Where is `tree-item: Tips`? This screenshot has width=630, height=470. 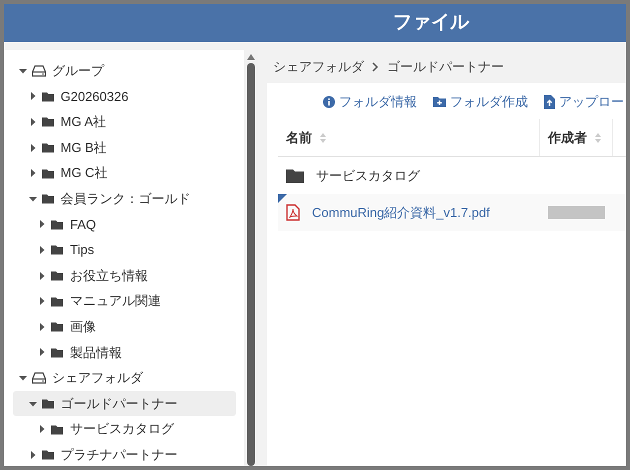
tree-item: Tips is located at coordinates (124, 250).